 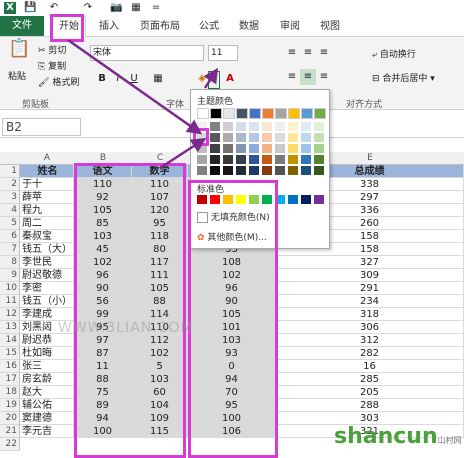 I want to click on annotation-arrows, so click(x=143, y=104).